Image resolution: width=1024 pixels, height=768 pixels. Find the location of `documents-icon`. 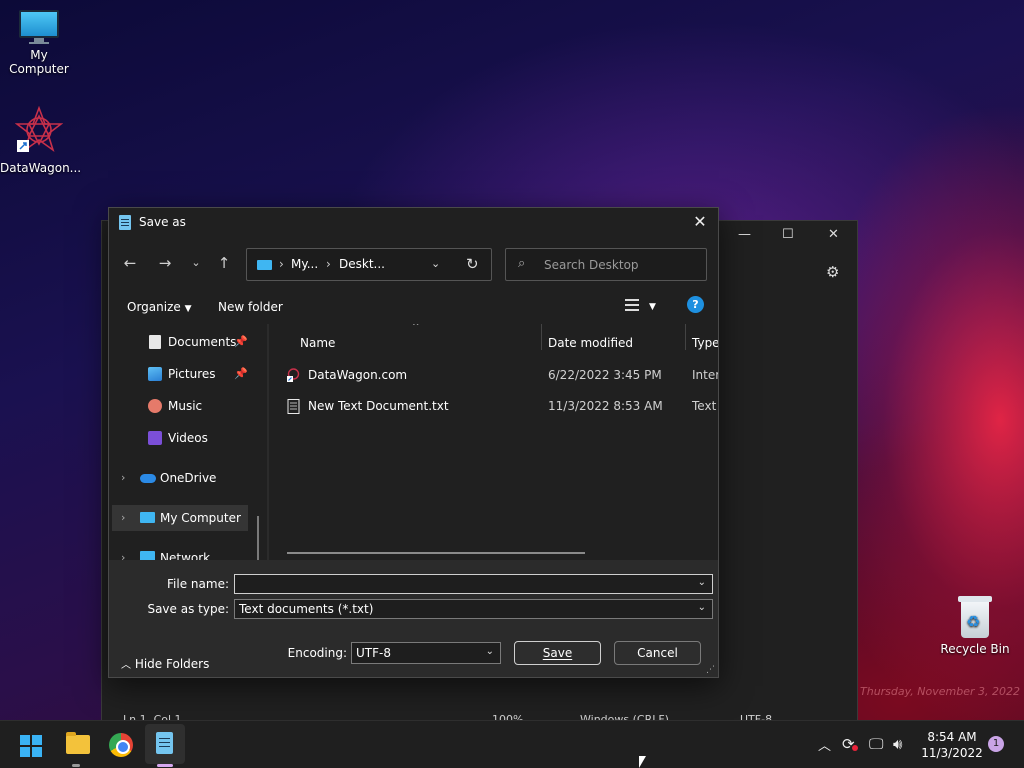

documents-icon is located at coordinates (155, 342).